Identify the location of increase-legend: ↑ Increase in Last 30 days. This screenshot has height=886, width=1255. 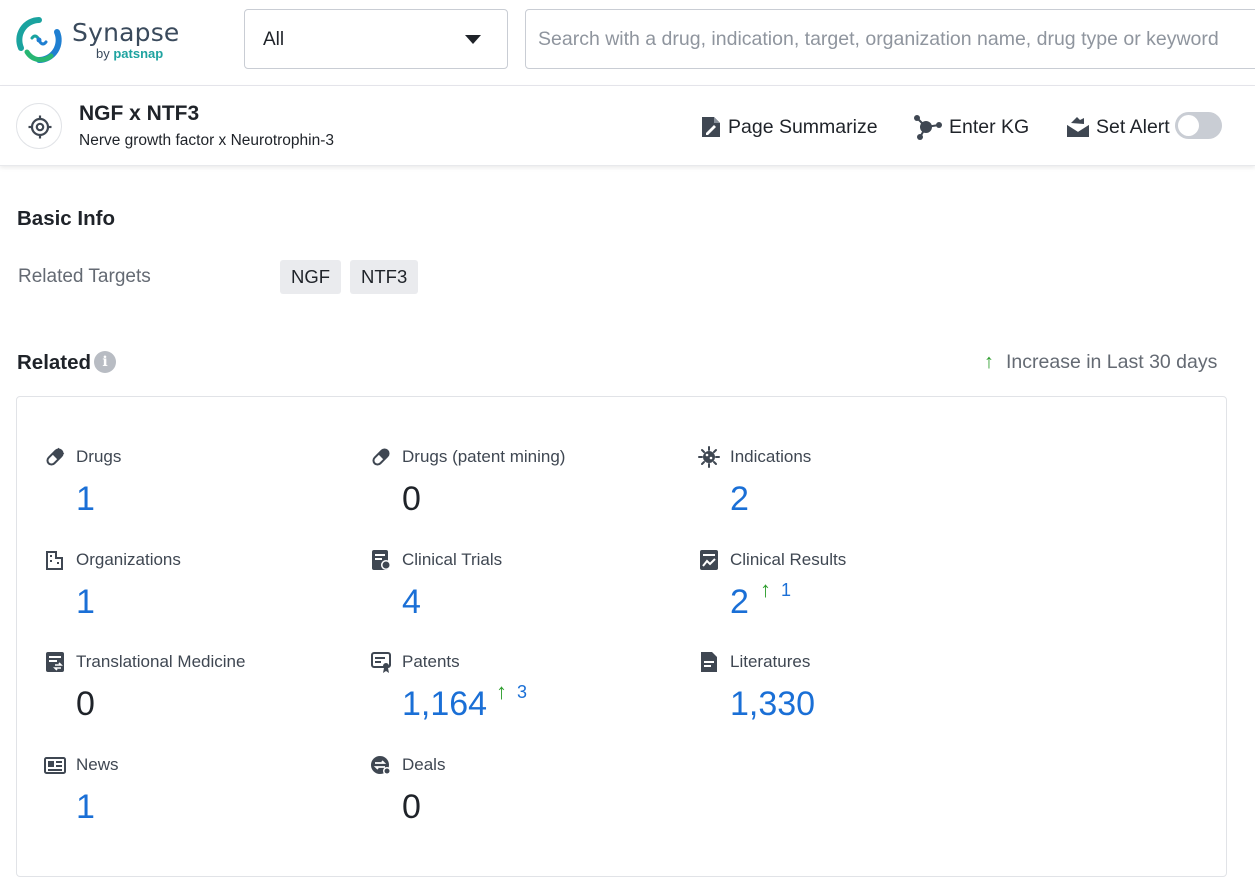
(1100, 362).